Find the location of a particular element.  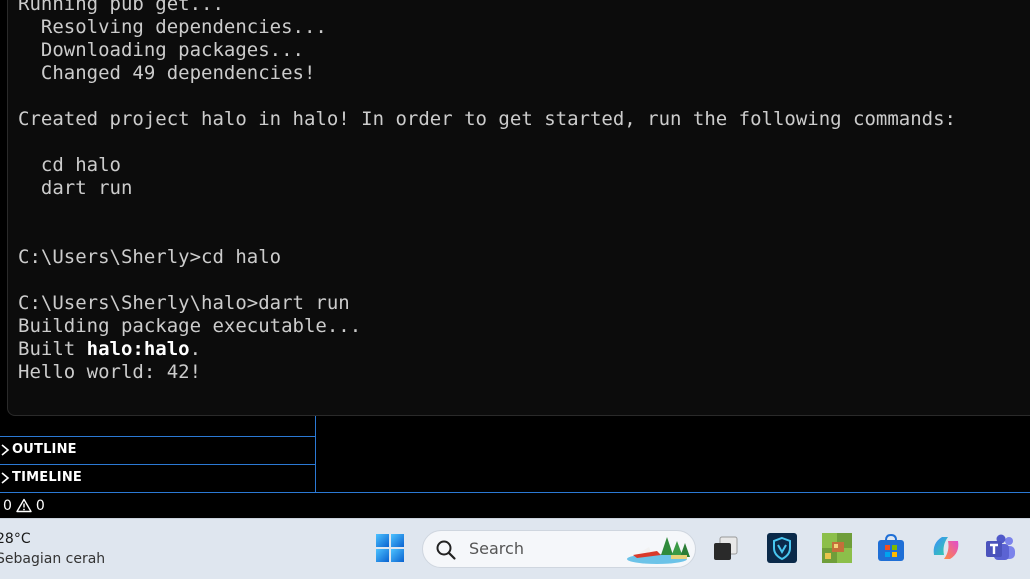

terminal-line: C:\Users\Sherly\halo>dart run is located at coordinates (184, 303).